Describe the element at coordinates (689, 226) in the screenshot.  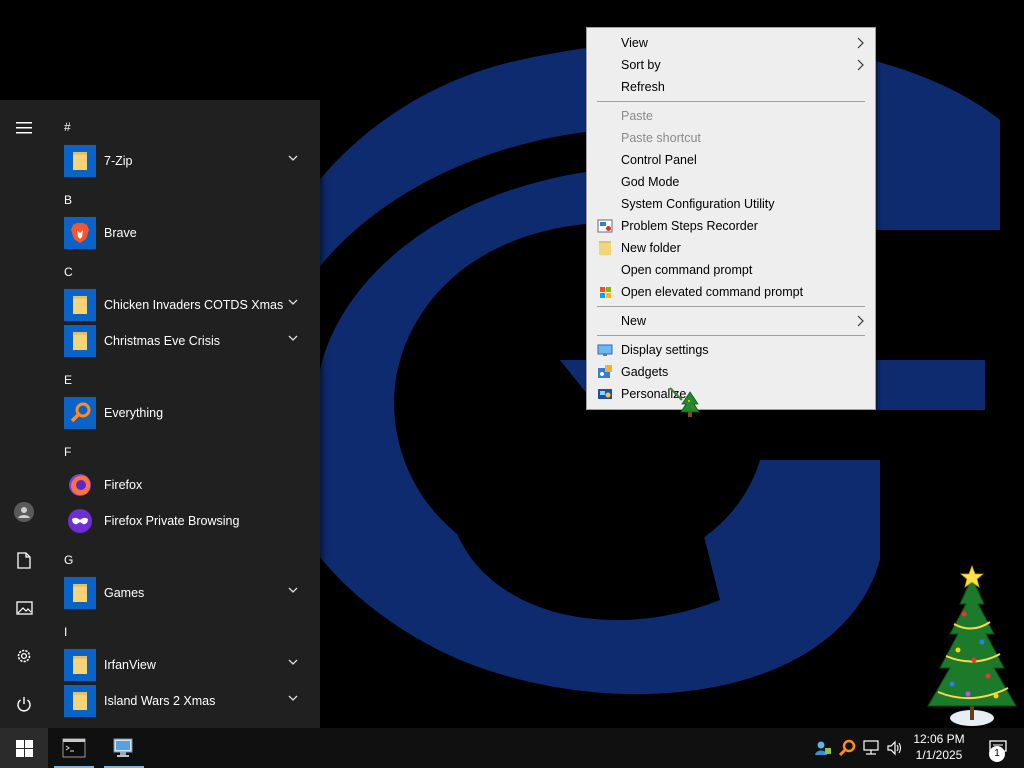
I see `menu-item-label: Problem Steps Recorder` at that location.